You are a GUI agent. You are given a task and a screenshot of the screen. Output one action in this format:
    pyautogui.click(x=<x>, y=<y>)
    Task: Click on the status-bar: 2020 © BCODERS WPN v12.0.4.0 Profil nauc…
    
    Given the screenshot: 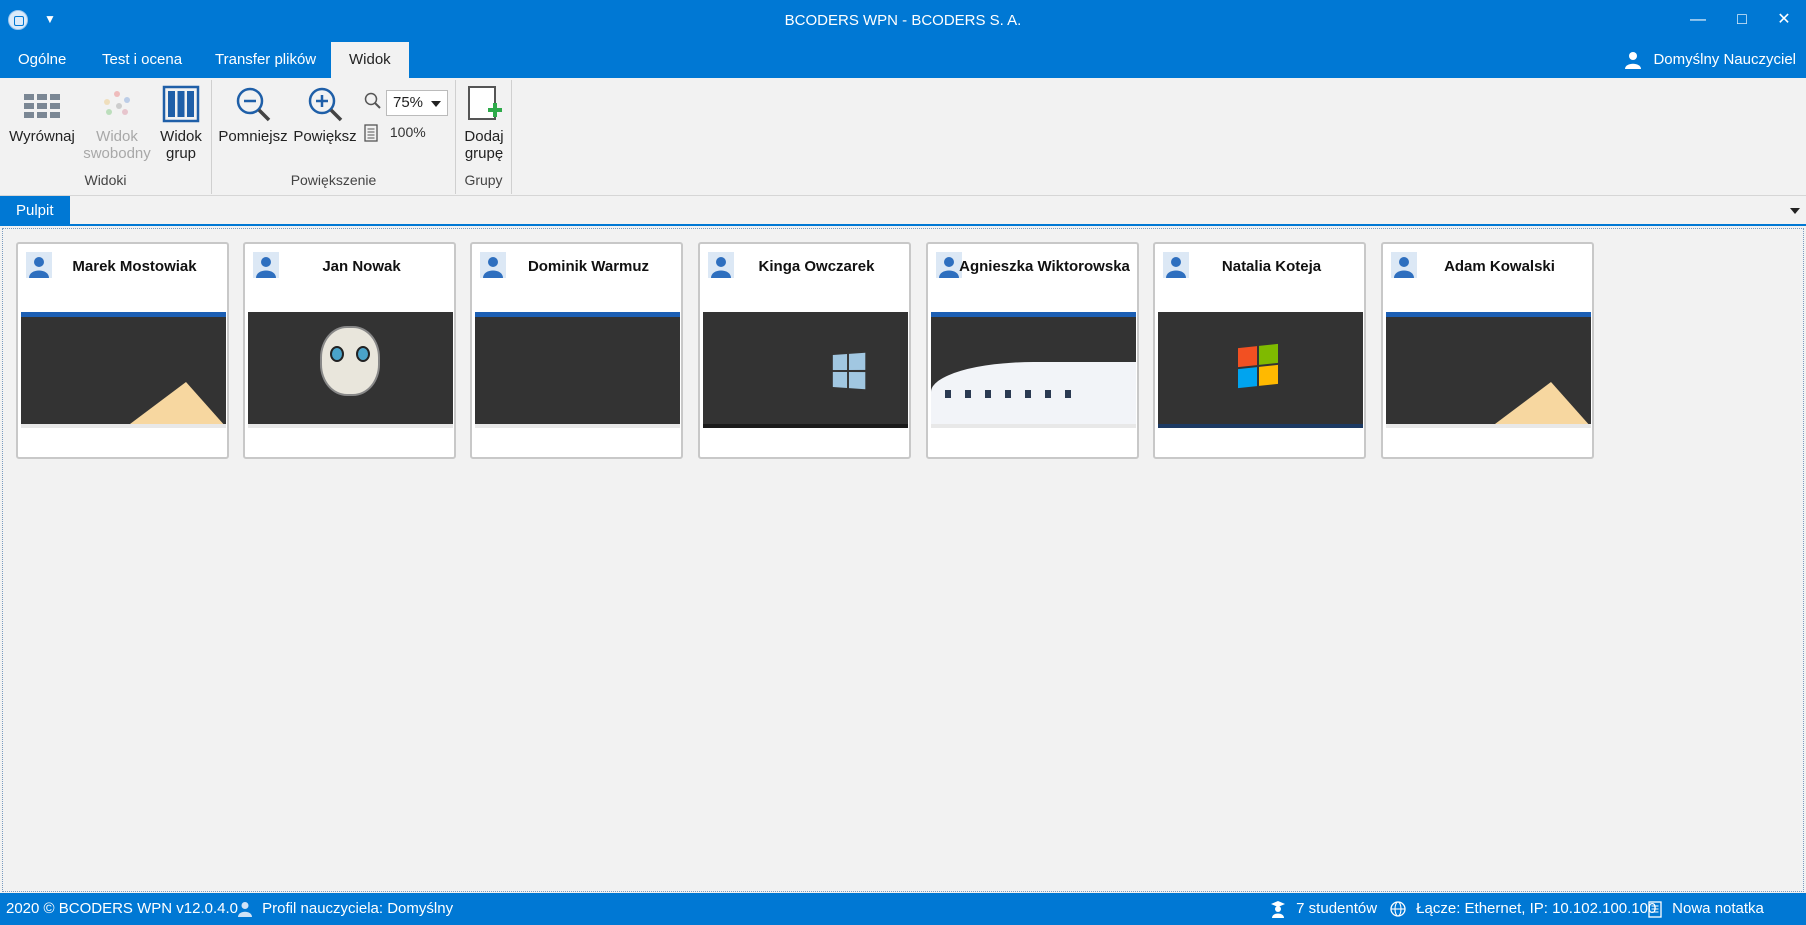 What is the action you would take?
    pyautogui.click(x=903, y=909)
    